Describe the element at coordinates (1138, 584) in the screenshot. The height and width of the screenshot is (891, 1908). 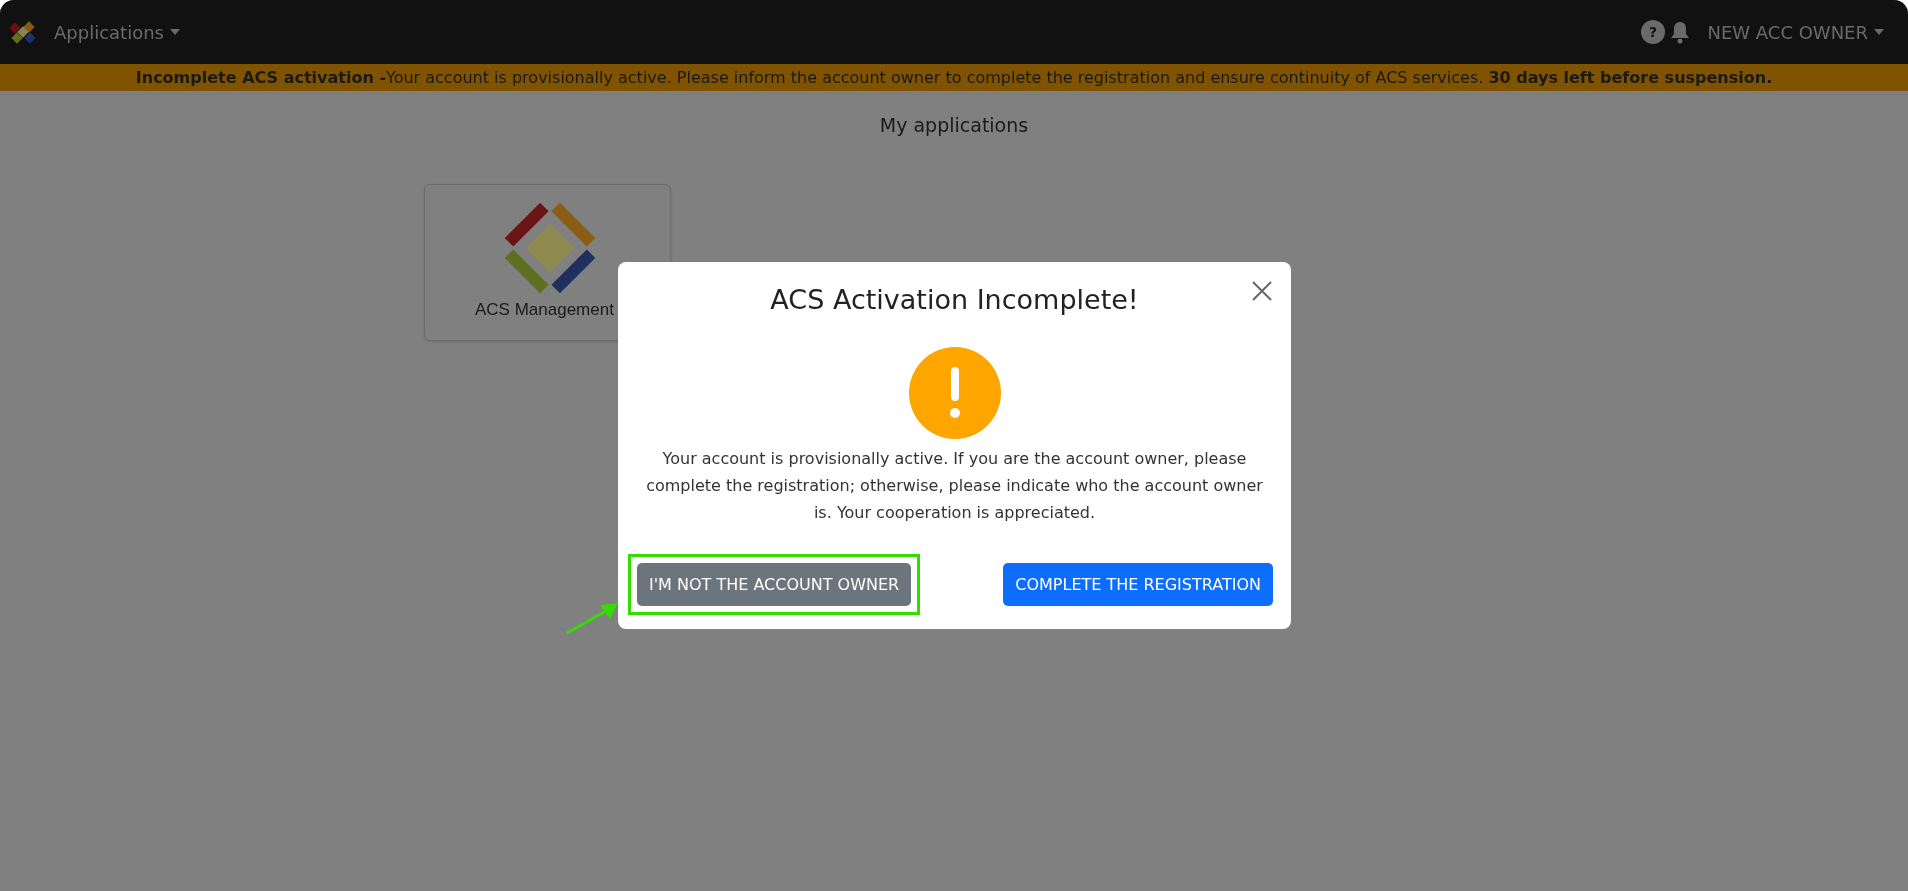
I see `complete-registration-button: COMPLETE THE REGISTRATION` at that location.